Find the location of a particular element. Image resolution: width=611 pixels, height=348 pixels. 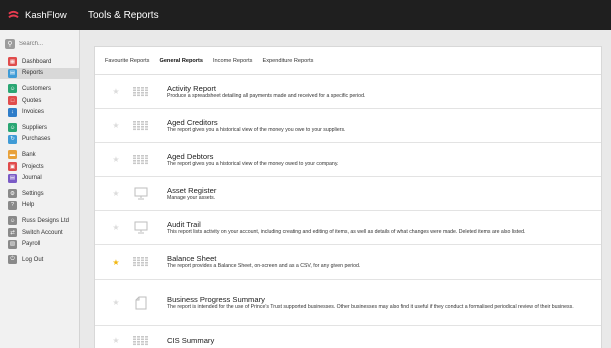

dashboard-icon: ▦ is located at coordinates (12, 62).